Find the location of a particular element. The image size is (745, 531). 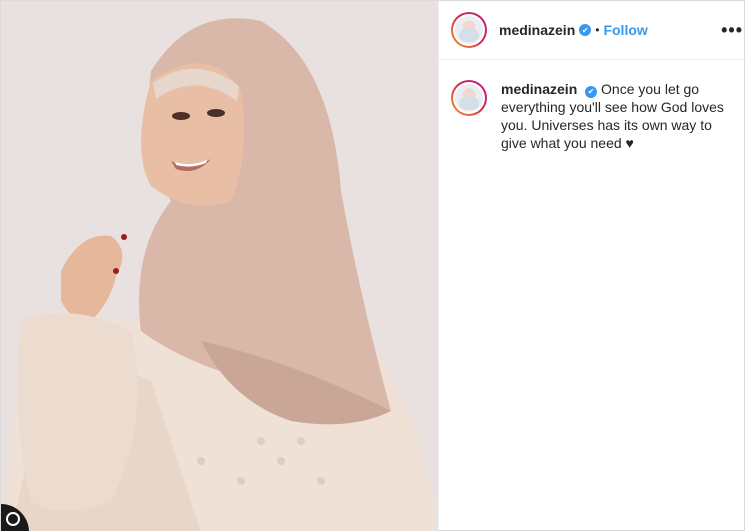

avatar-image is located at coordinates (469, 30).